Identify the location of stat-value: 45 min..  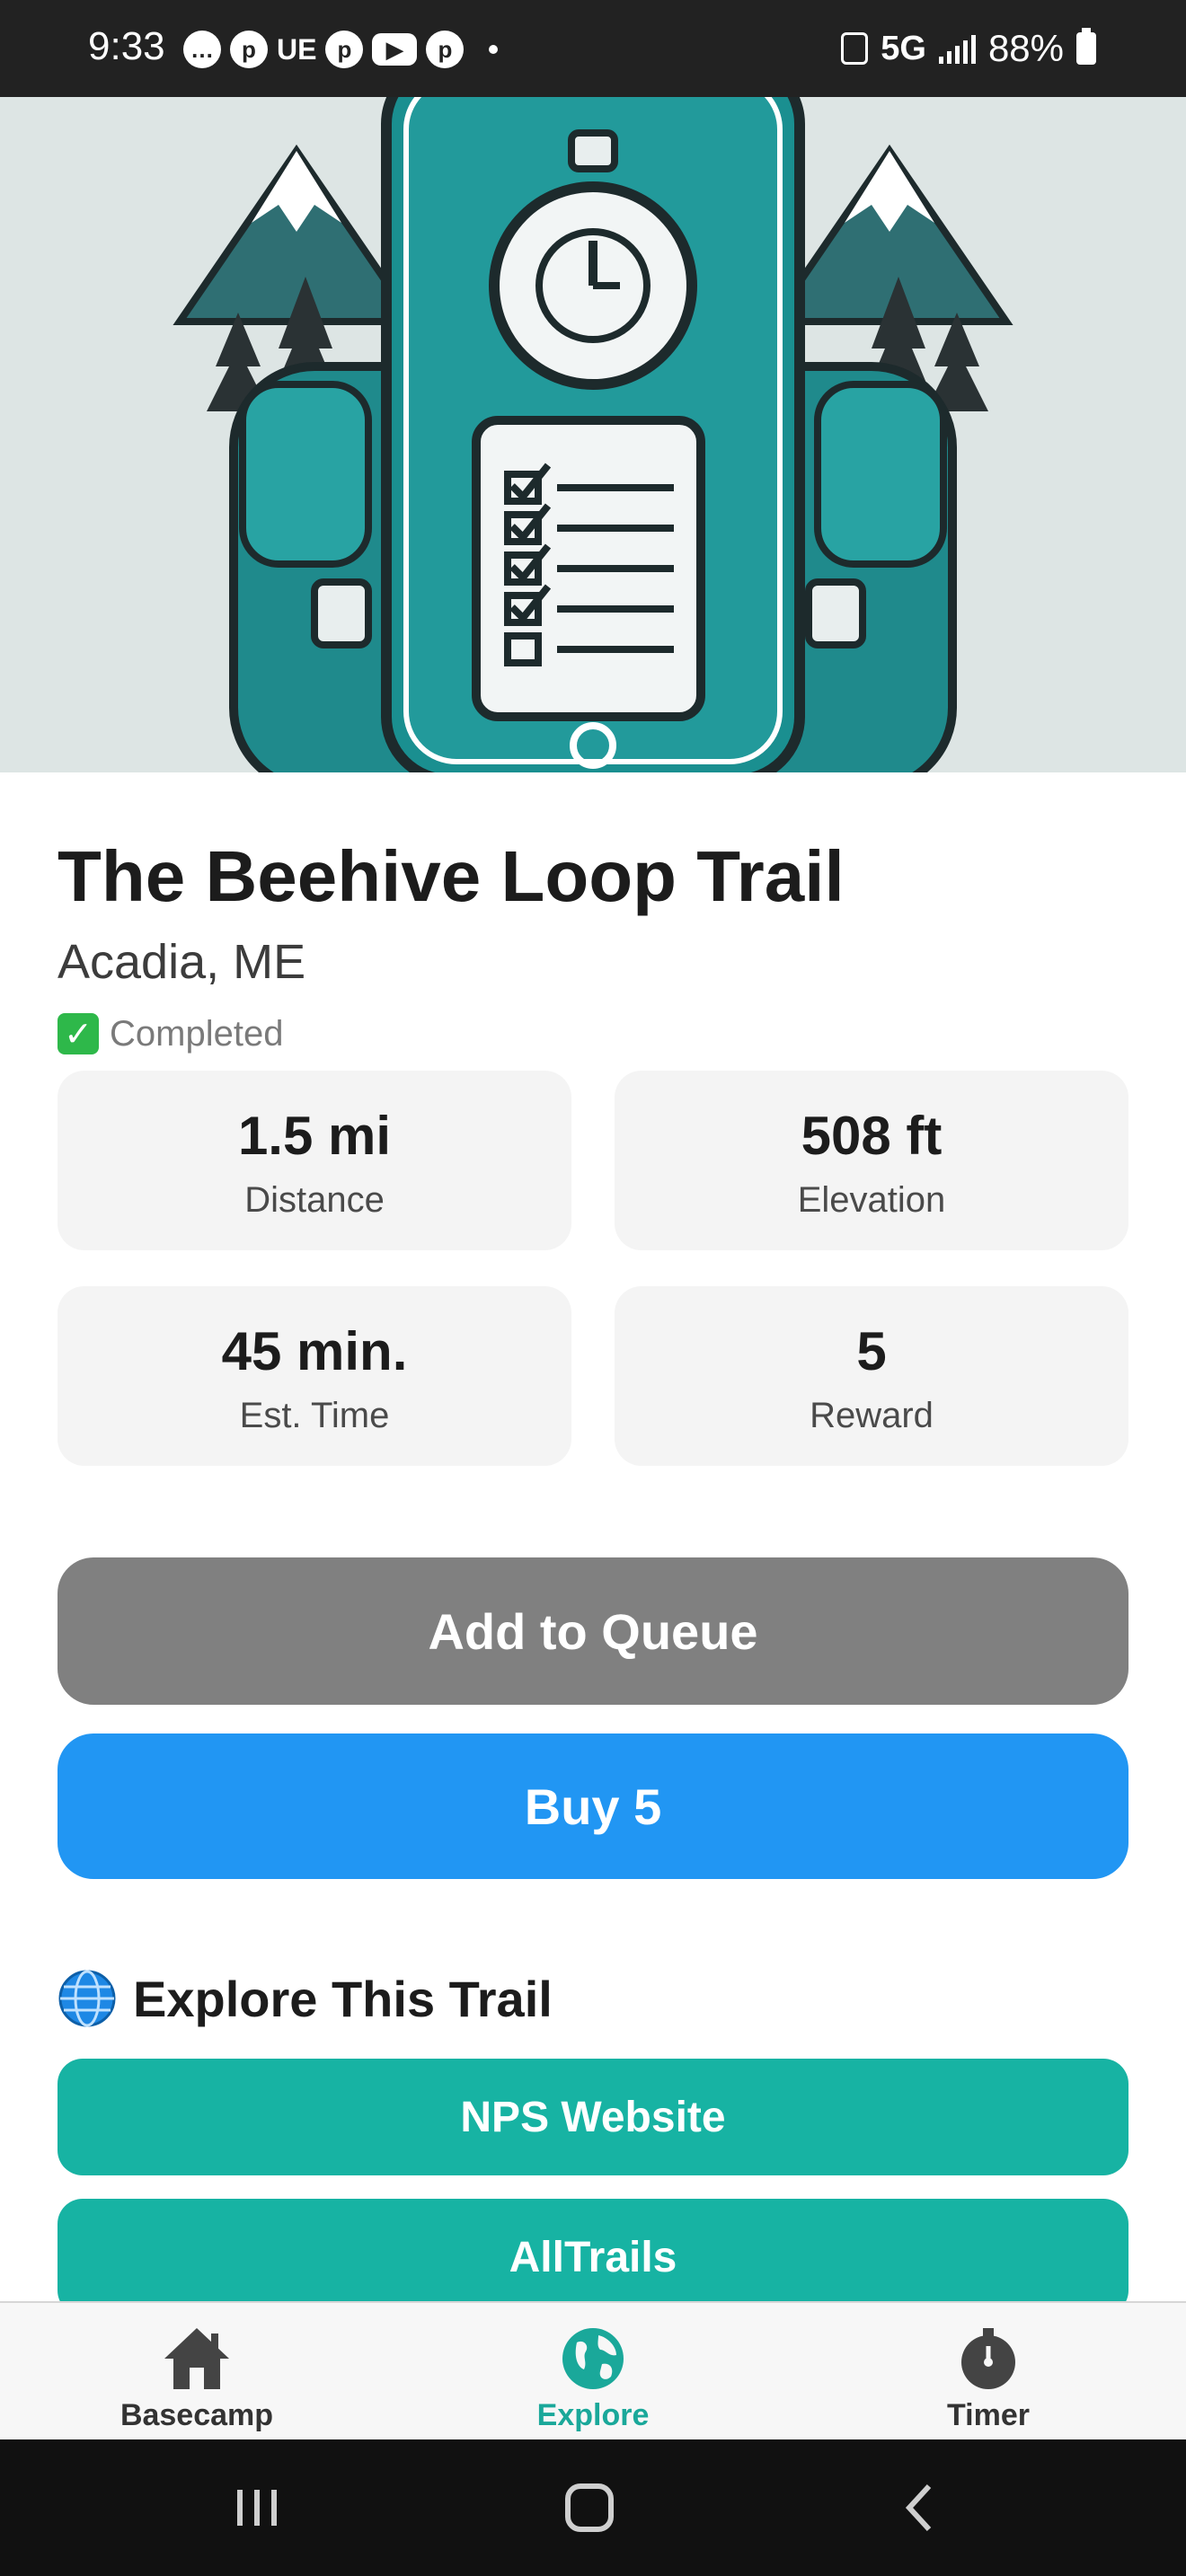
(314, 1351).